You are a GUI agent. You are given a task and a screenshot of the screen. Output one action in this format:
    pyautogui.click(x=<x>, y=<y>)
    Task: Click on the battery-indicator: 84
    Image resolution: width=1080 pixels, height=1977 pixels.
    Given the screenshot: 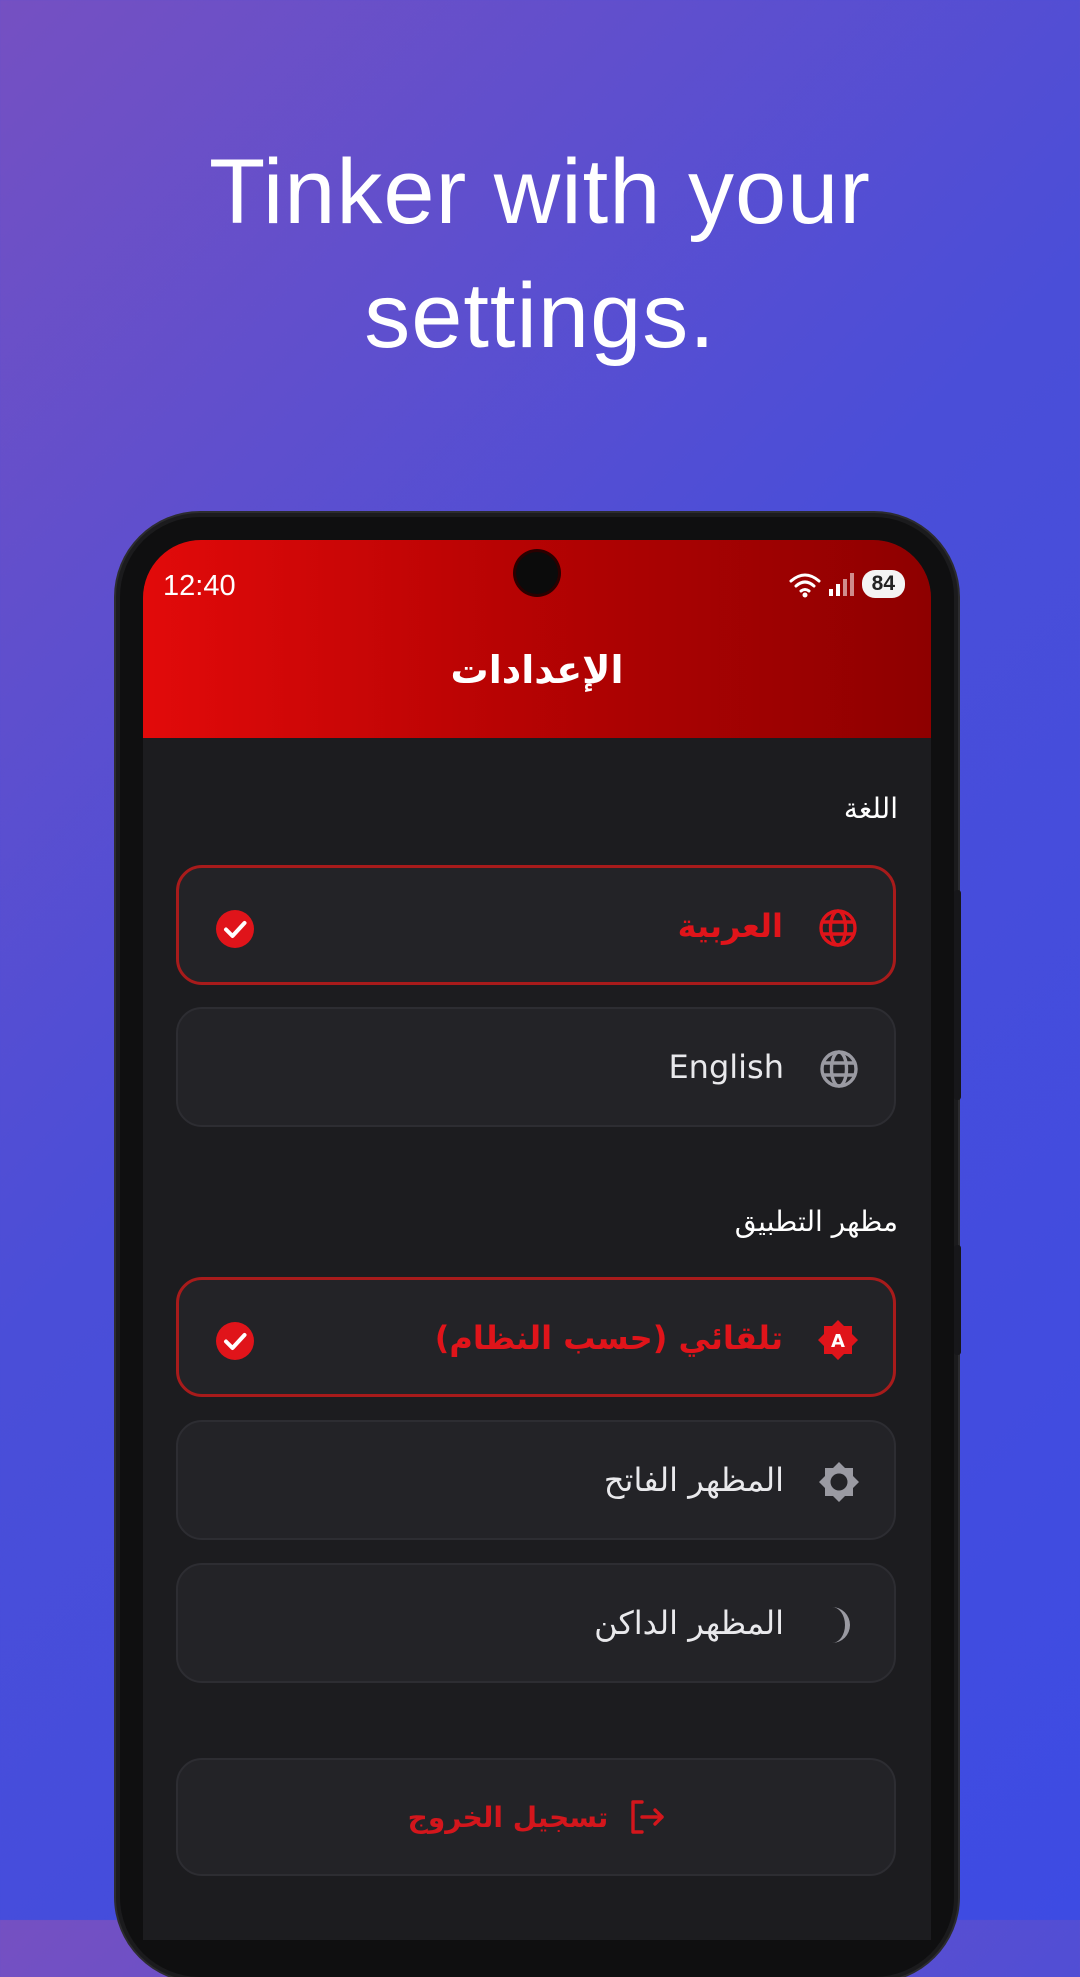 What is the action you would take?
    pyautogui.click(x=883, y=584)
    